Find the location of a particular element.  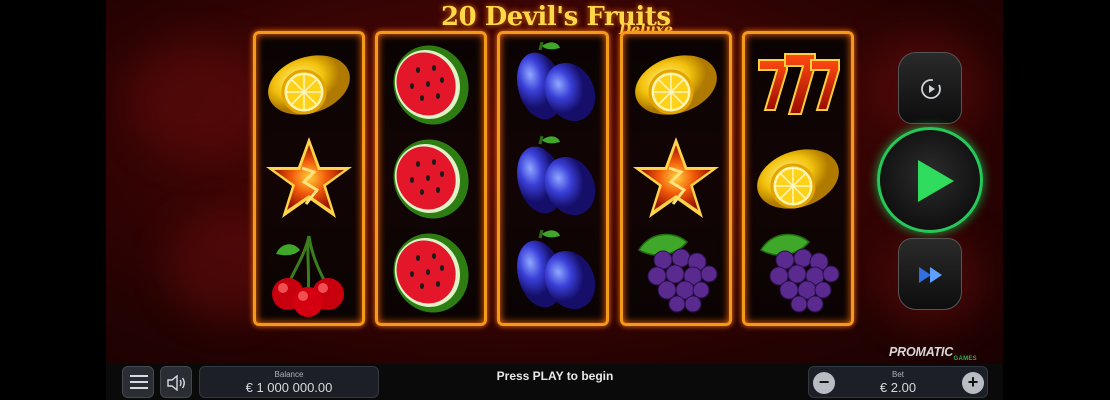

status-message: Press PLAY to begin is located at coordinates (555, 376).